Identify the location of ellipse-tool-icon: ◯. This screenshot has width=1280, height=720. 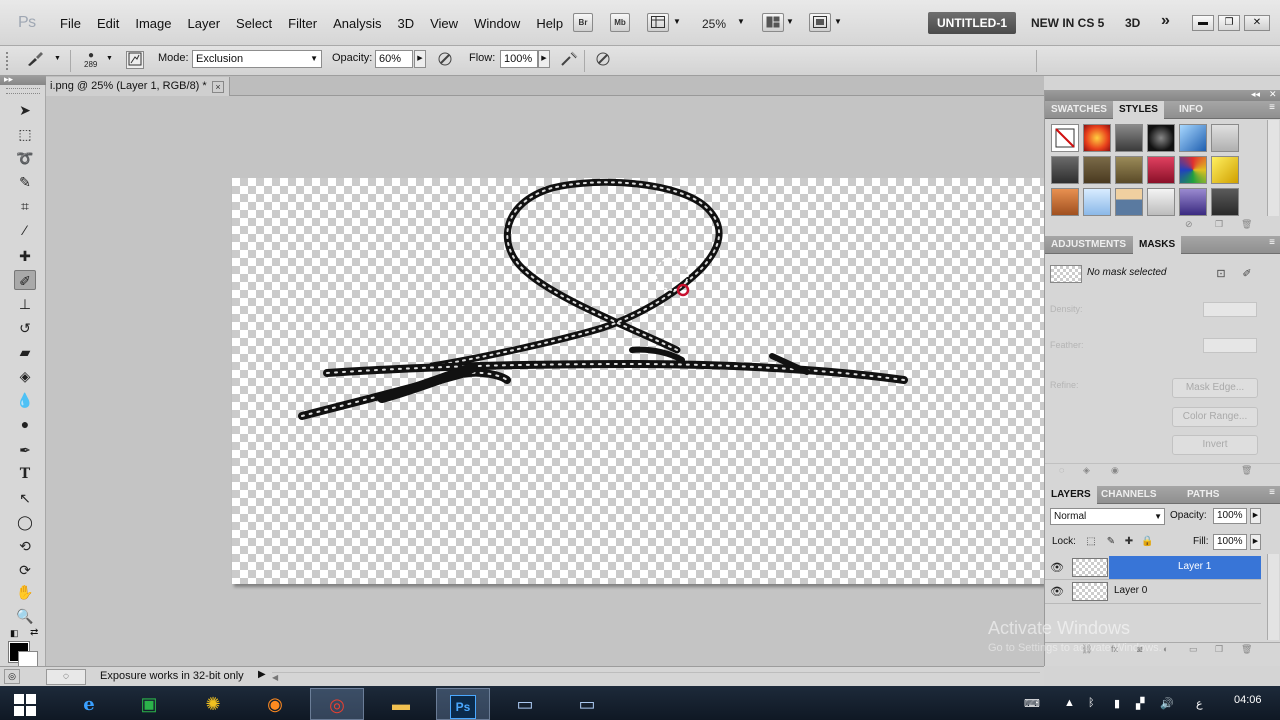
(25, 522).